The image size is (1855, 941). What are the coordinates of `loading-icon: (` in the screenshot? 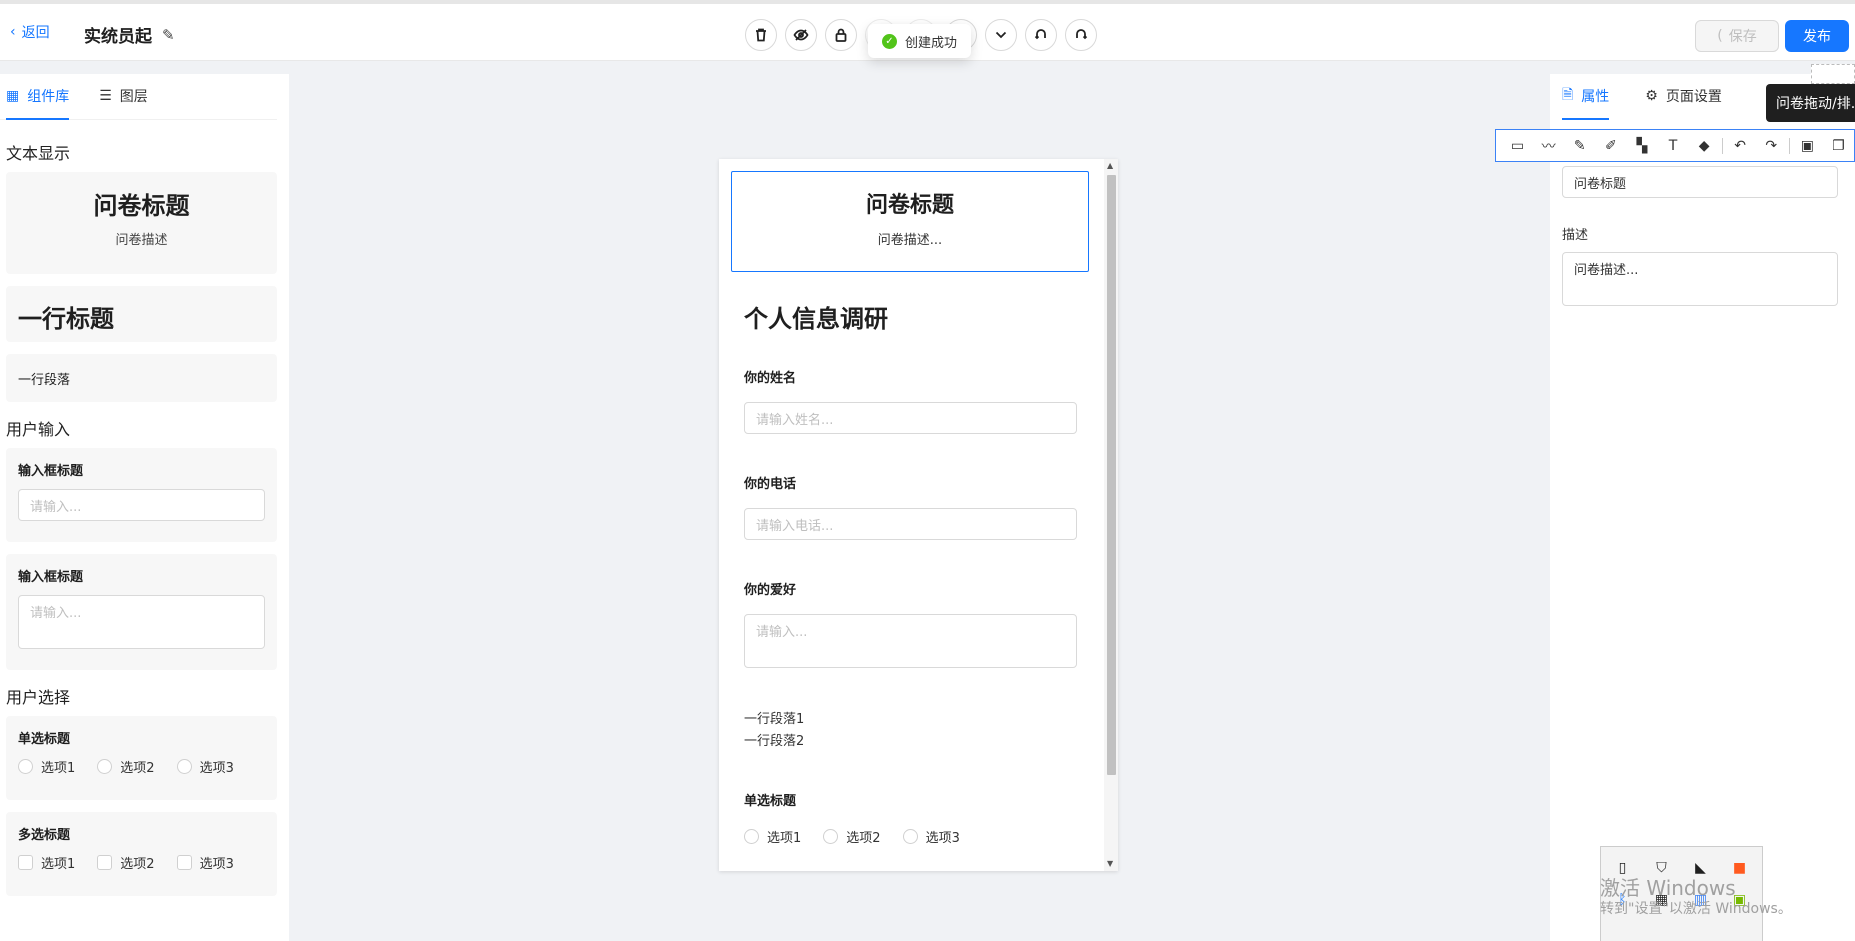 It's located at (1720, 36).